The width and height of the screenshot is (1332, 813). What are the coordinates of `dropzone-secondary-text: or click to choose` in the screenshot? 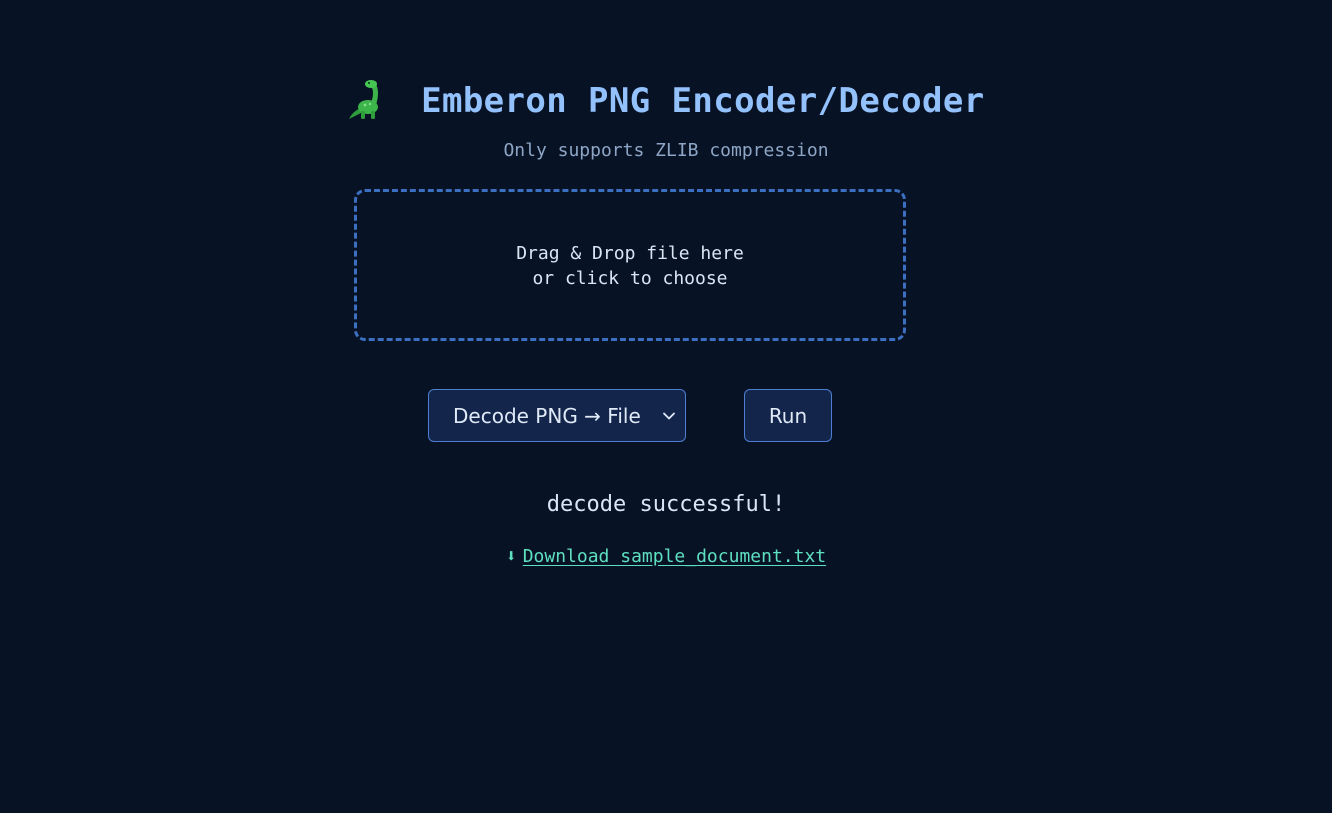 It's located at (630, 278).